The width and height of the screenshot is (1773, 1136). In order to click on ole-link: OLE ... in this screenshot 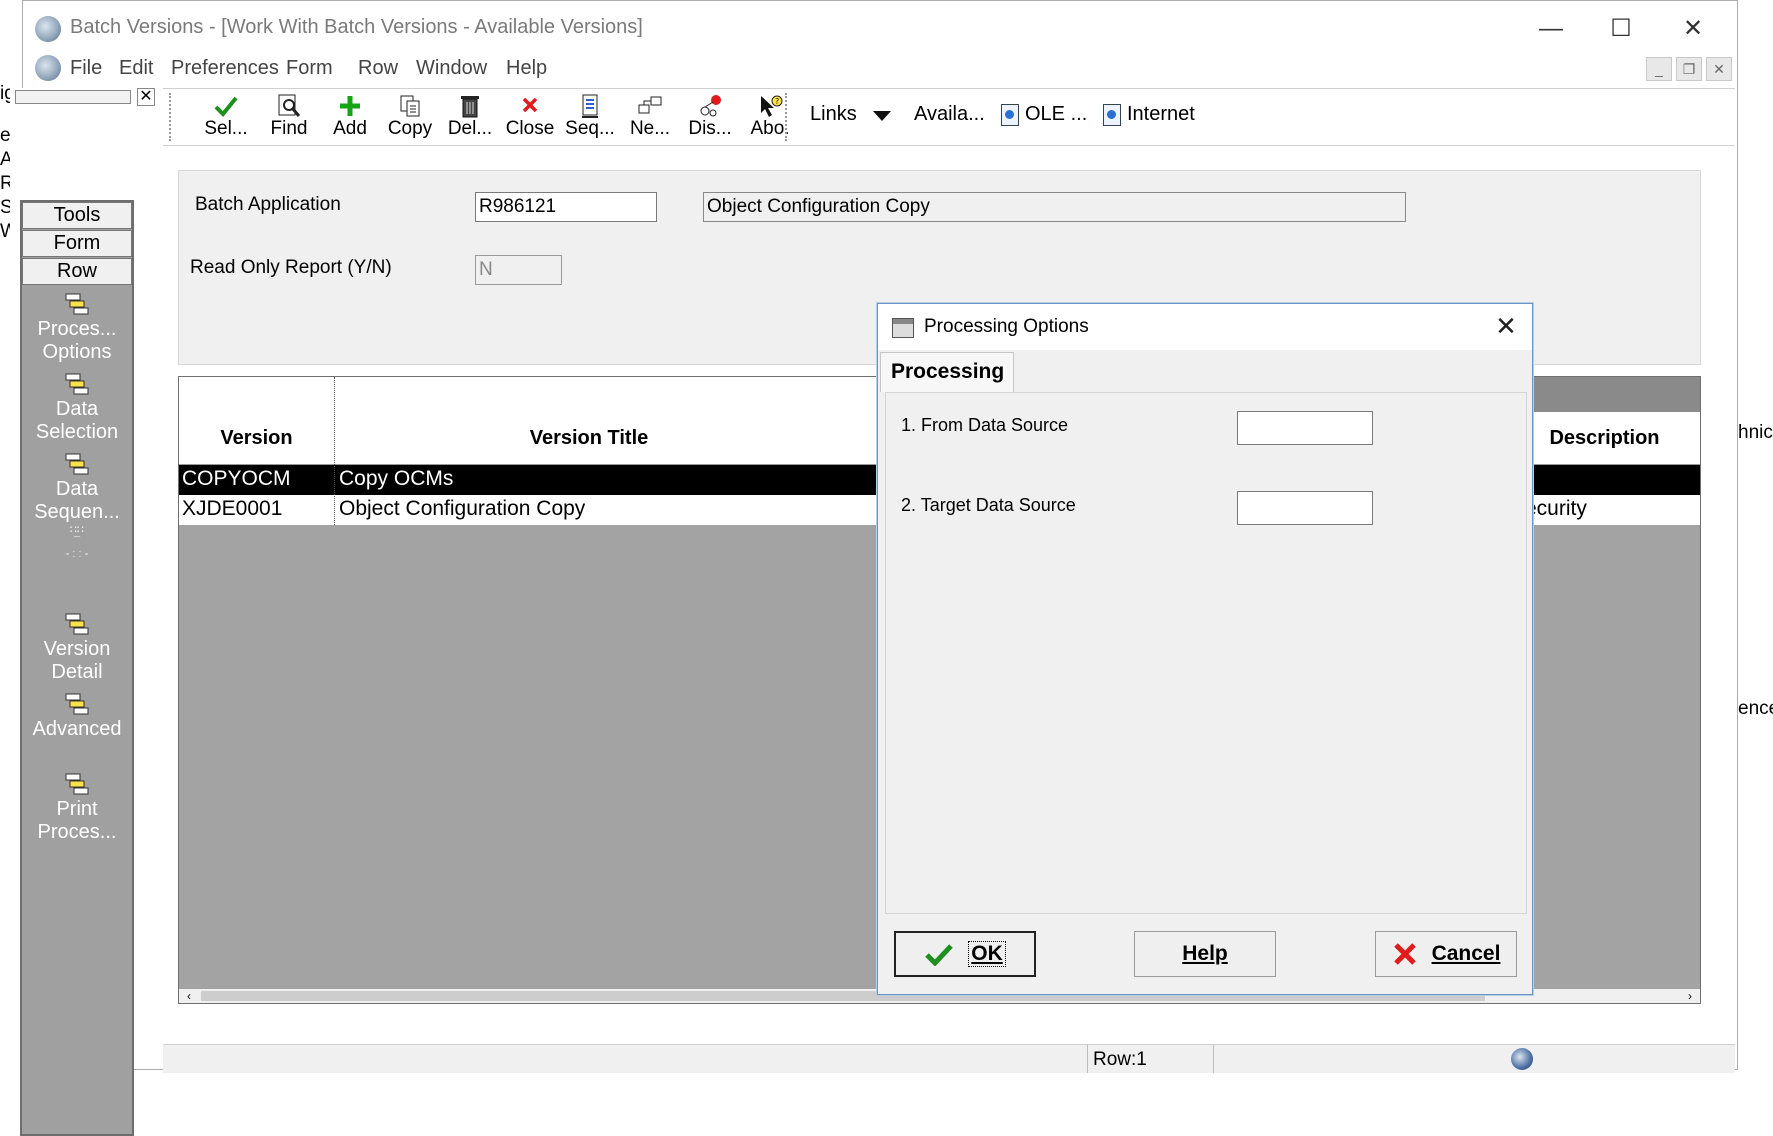, I will do `click(1044, 114)`.